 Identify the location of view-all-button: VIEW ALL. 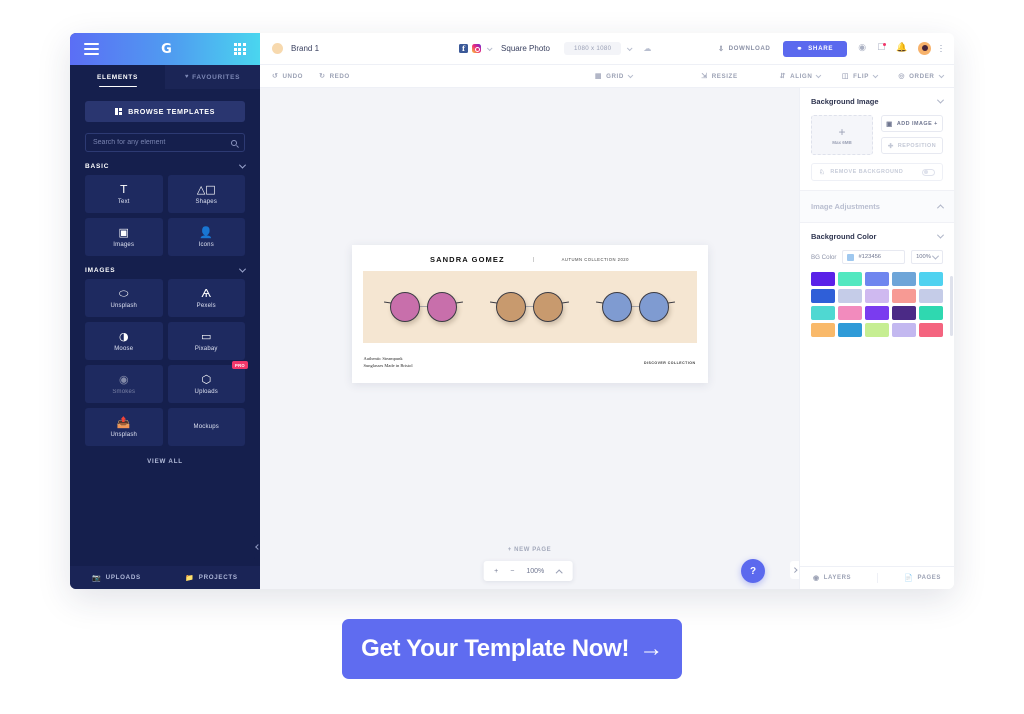
(165, 461).